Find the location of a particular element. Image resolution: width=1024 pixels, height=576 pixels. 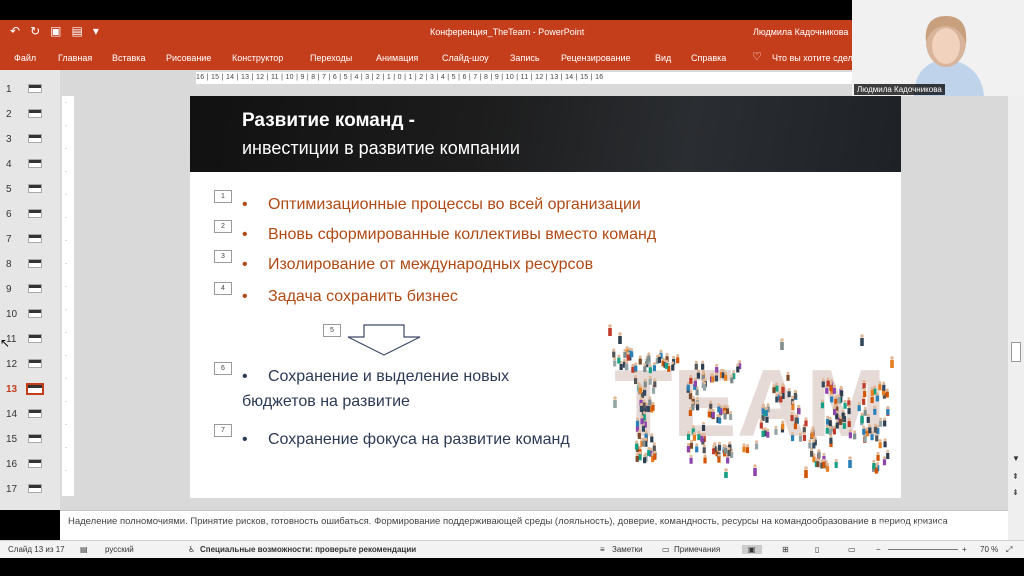

slide-thumbnail: 1 is located at coordinates (30, 90).